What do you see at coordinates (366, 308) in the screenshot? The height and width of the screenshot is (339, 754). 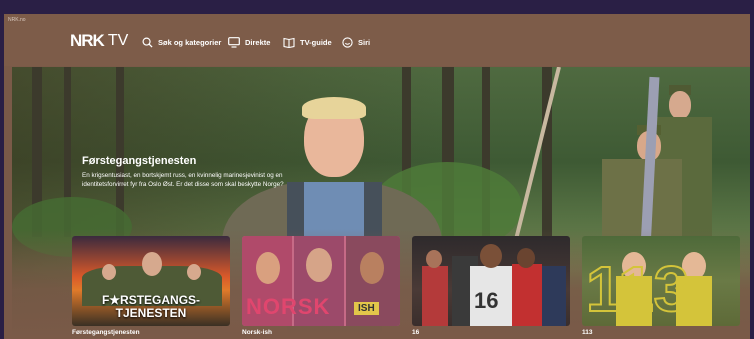 I see `card-art-subtitle: ISH` at bounding box center [366, 308].